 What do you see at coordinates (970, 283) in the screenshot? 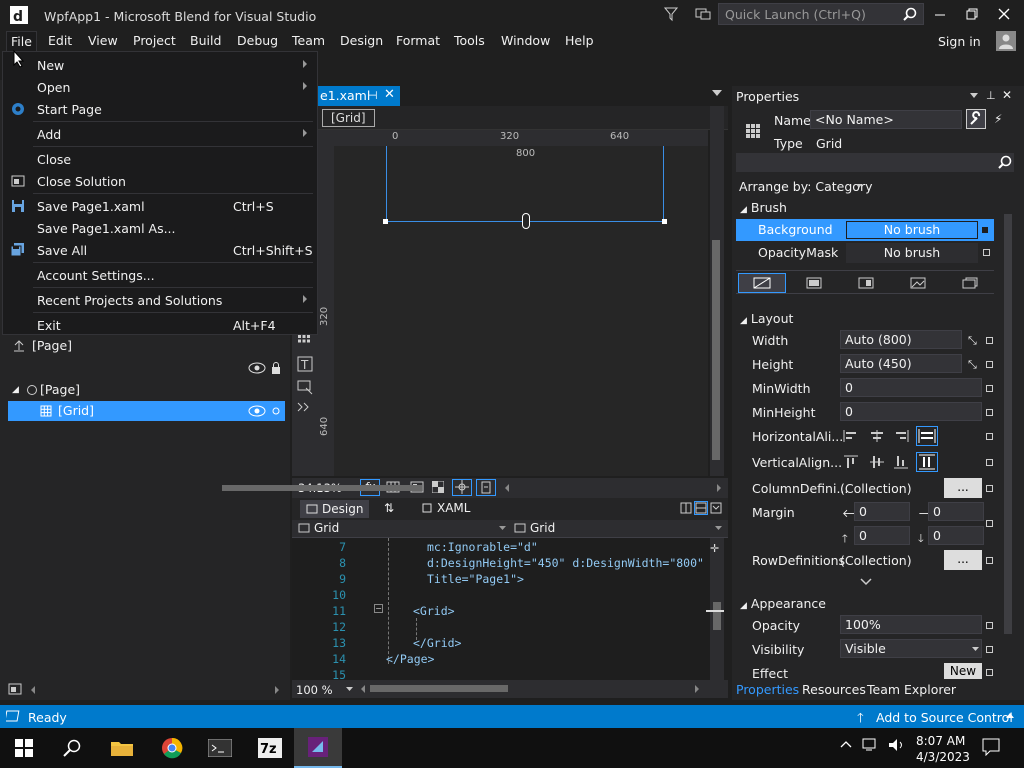
I see `resource-brush-tab-icon` at bounding box center [970, 283].